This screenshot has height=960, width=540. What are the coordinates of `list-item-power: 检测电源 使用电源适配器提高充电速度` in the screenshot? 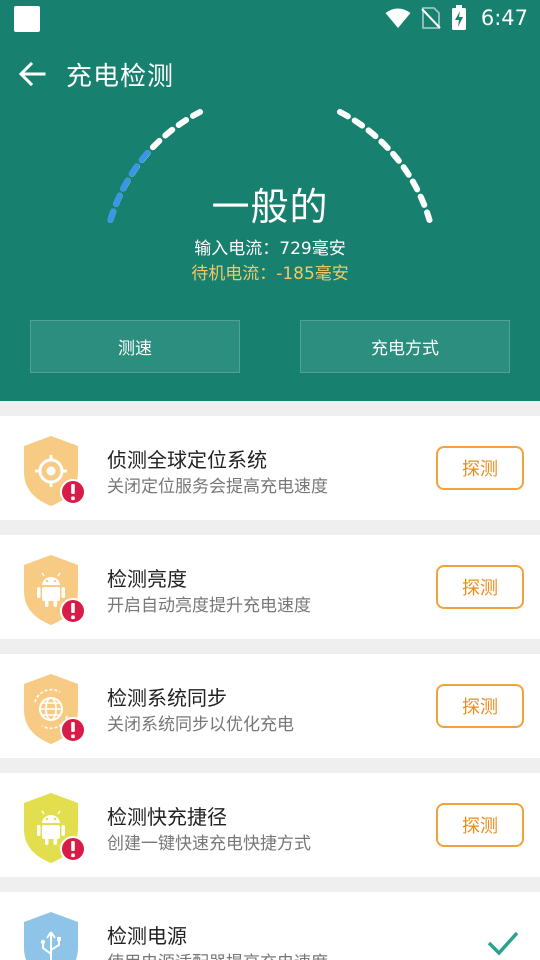 It's located at (270, 926).